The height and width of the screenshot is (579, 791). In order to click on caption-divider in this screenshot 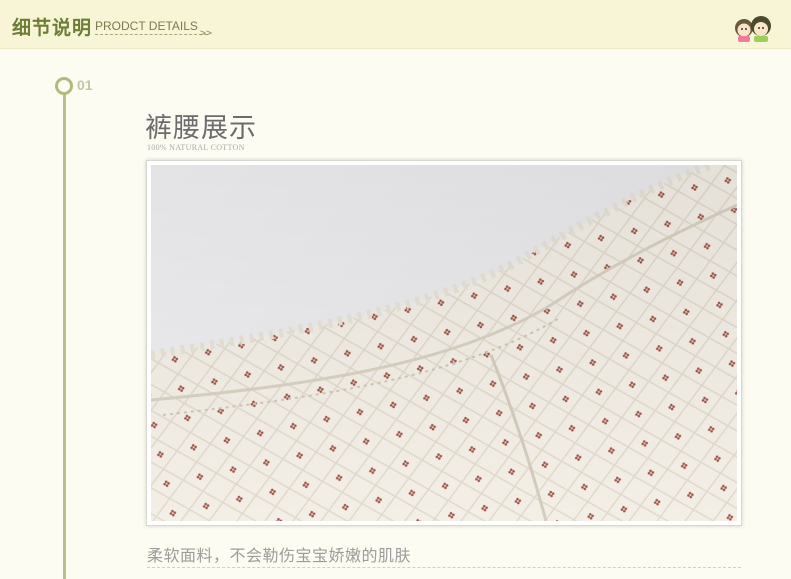, I will do `click(444, 567)`.